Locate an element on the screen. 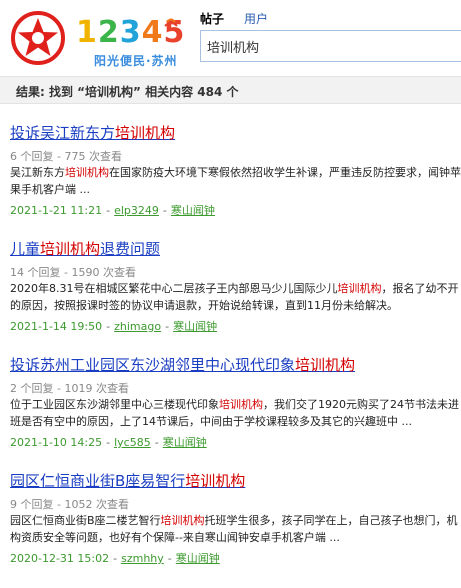 The image size is (461, 588). result-summary-bar: 结果: 找到 “培训机构” 相关内容 484 个 is located at coordinates (230, 90).